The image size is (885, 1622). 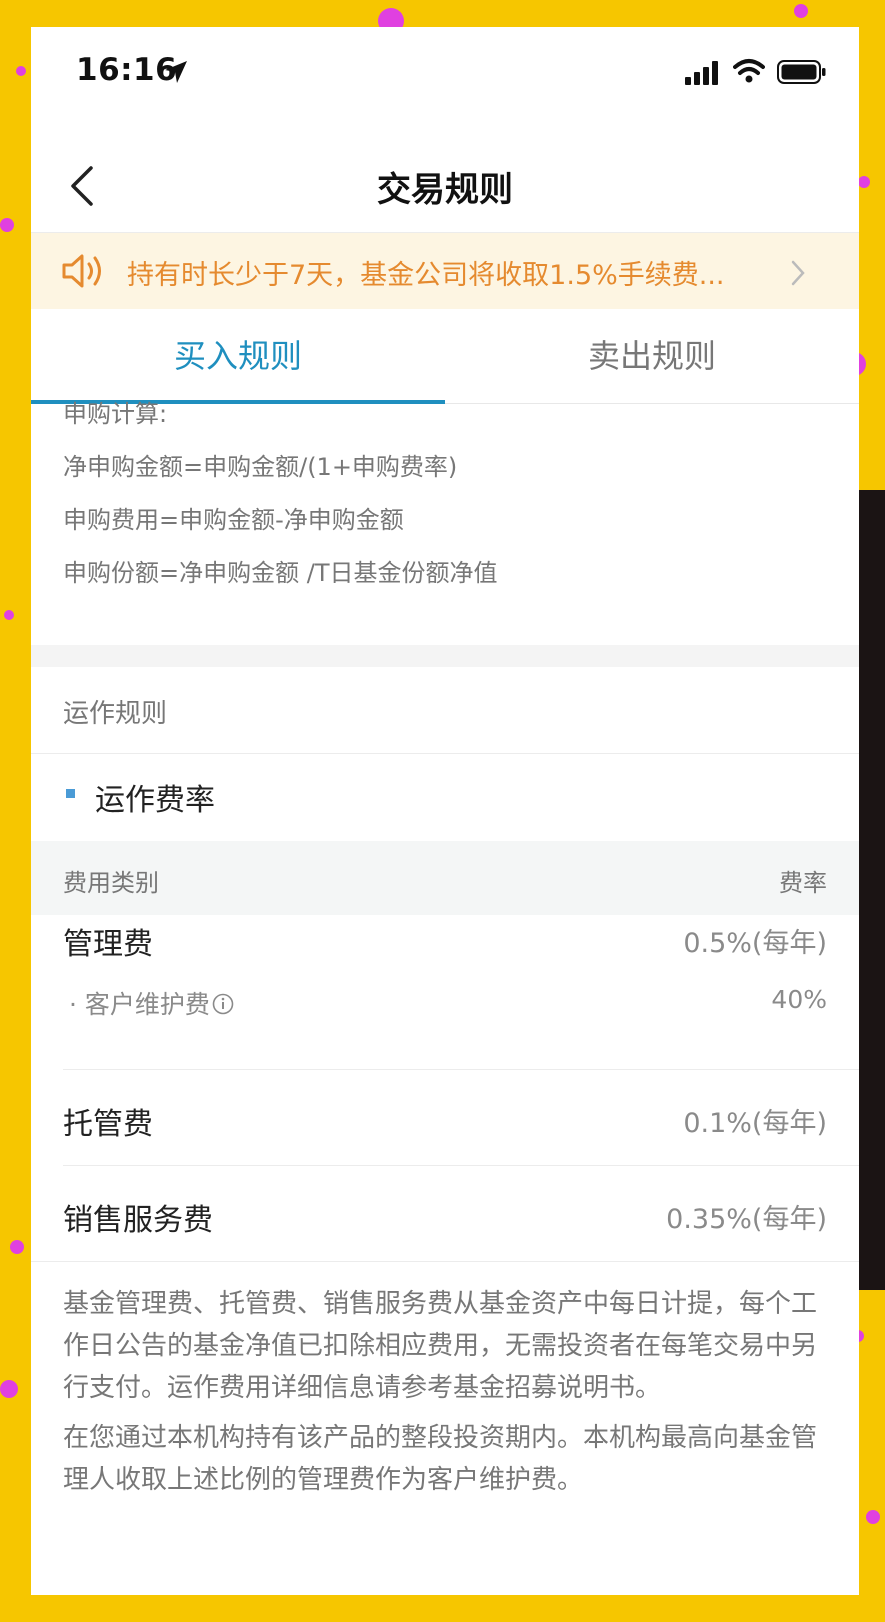 What do you see at coordinates (176, 72) in the screenshot?
I see `location-arrow-icon` at bounding box center [176, 72].